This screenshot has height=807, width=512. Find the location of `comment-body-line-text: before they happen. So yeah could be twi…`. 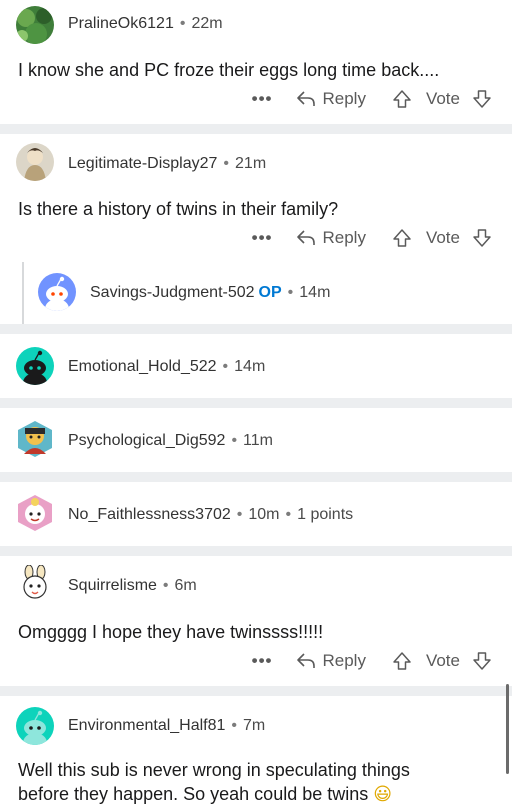

comment-body-line-text: before they happen. So yeah could be twi… is located at coordinates (193, 794).